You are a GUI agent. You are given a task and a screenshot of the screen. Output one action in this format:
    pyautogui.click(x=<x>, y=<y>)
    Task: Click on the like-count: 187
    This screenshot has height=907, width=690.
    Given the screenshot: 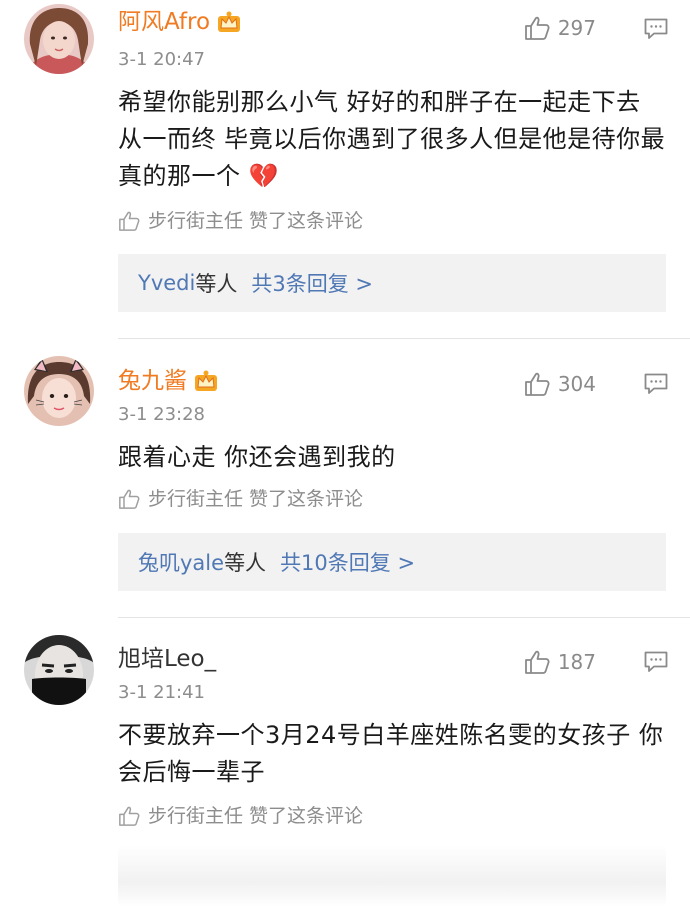 What is the action you would take?
    pyautogui.click(x=576, y=662)
    